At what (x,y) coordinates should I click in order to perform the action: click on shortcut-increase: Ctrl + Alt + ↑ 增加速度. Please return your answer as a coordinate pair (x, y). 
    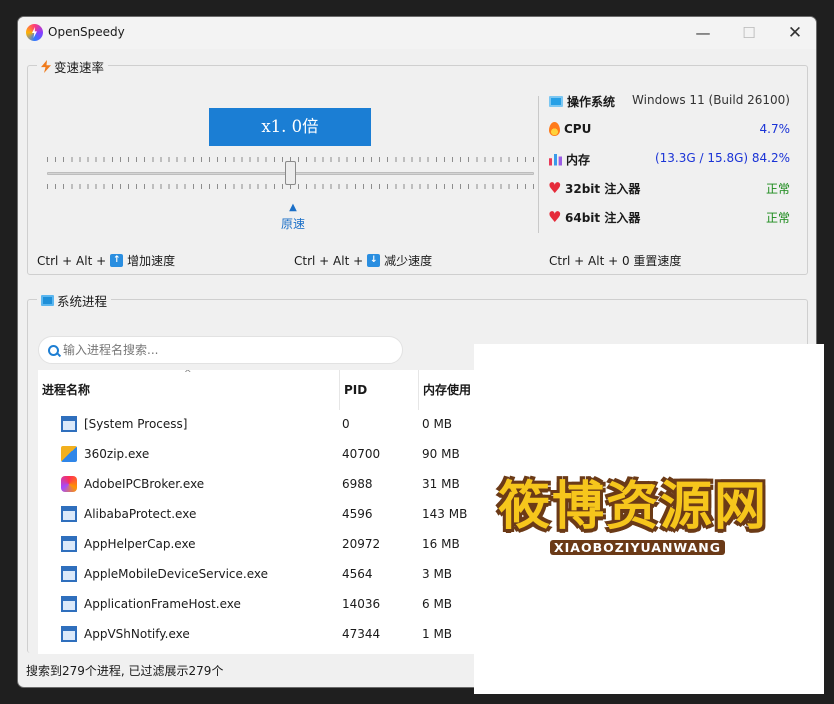
    Looking at the image, I should click on (106, 260).